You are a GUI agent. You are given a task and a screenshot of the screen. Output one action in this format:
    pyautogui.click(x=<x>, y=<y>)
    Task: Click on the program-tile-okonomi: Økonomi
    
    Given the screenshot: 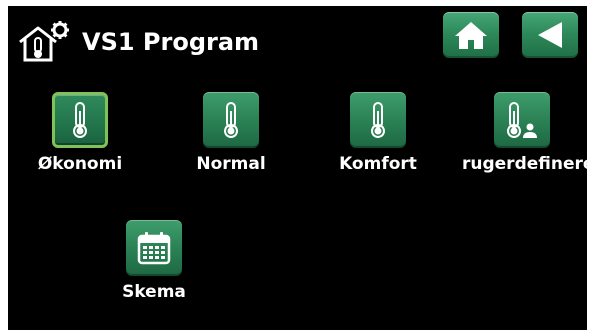 What is the action you would take?
    pyautogui.click(x=80, y=133)
    